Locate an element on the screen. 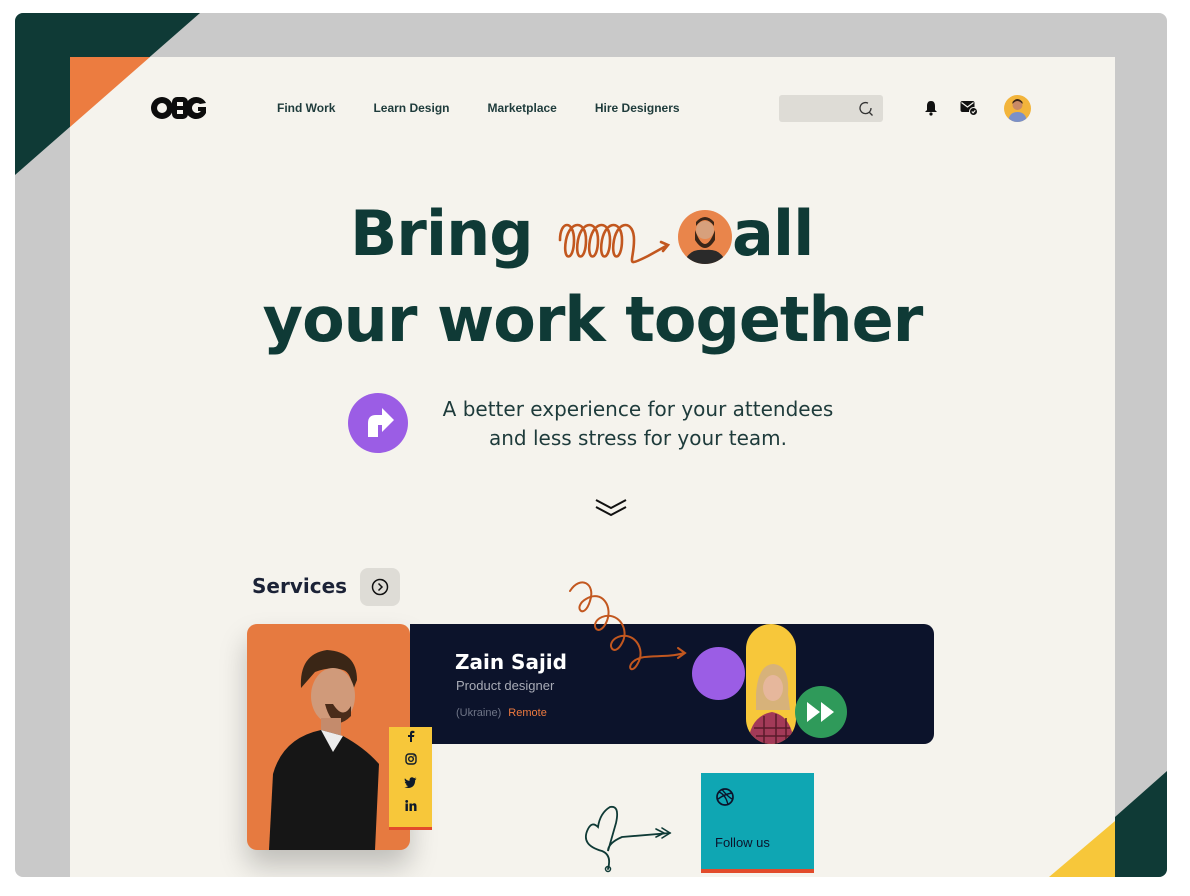  user-avatar-image is located at coordinates (1017, 110).